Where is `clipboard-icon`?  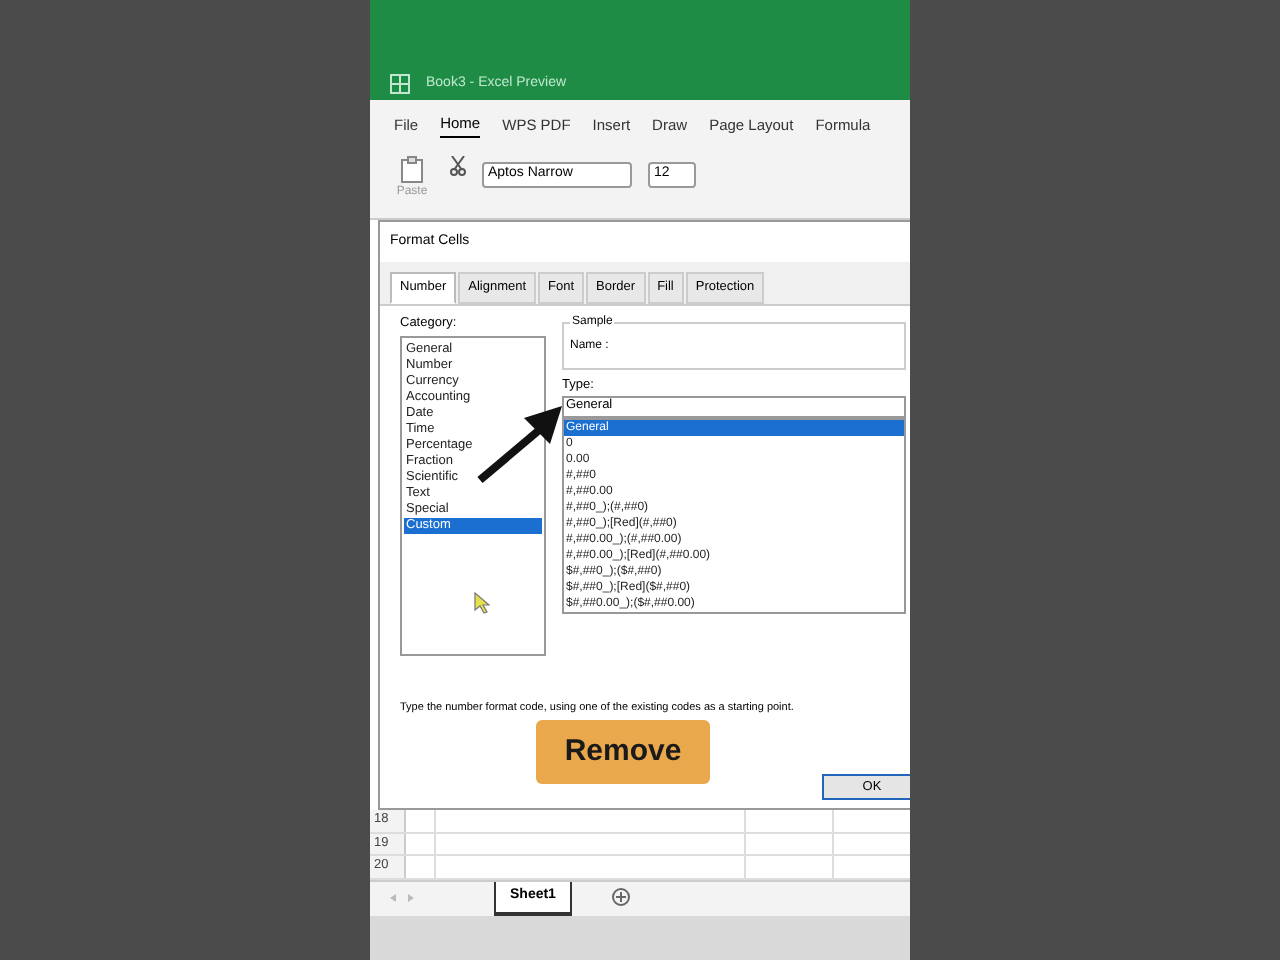 clipboard-icon is located at coordinates (412, 170).